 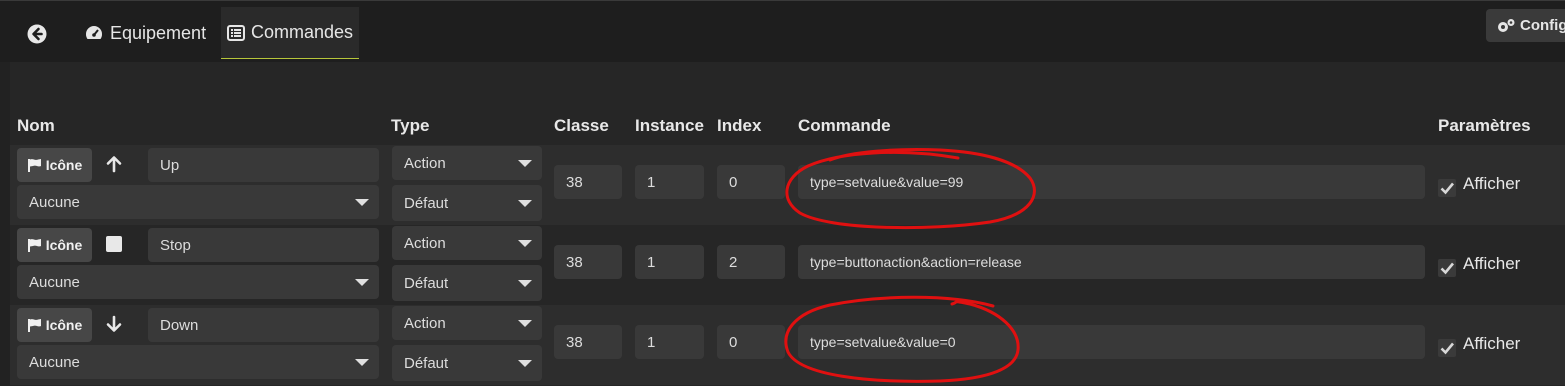 What do you see at coordinates (1484, 125) in the screenshot?
I see `header-parametres: Paramètres` at bounding box center [1484, 125].